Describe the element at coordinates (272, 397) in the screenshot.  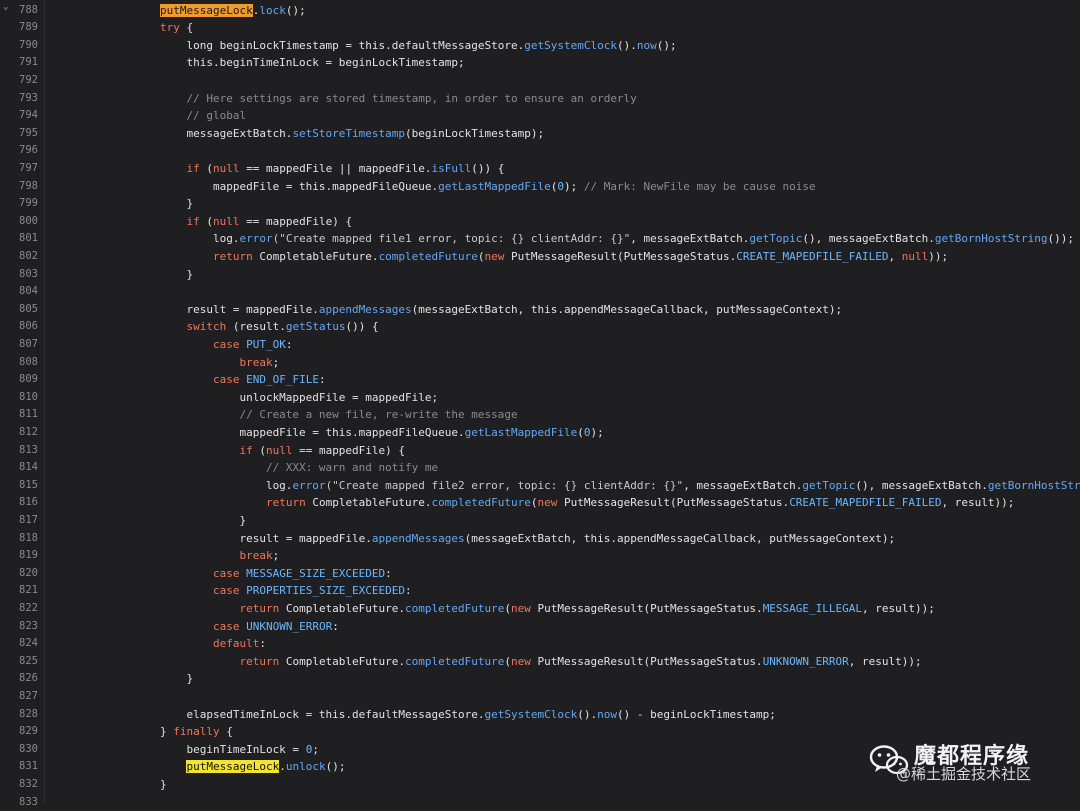
I see `token: unlockMappedFile = mappedFile;` at that location.